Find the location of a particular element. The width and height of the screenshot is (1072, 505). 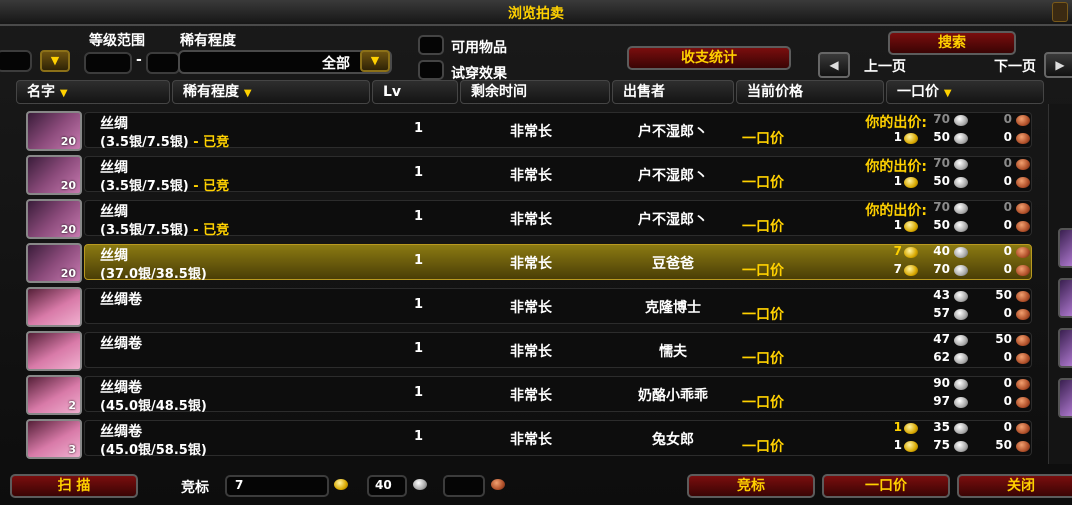

buyout-silver: 97 is located at coordinates (941, 401).